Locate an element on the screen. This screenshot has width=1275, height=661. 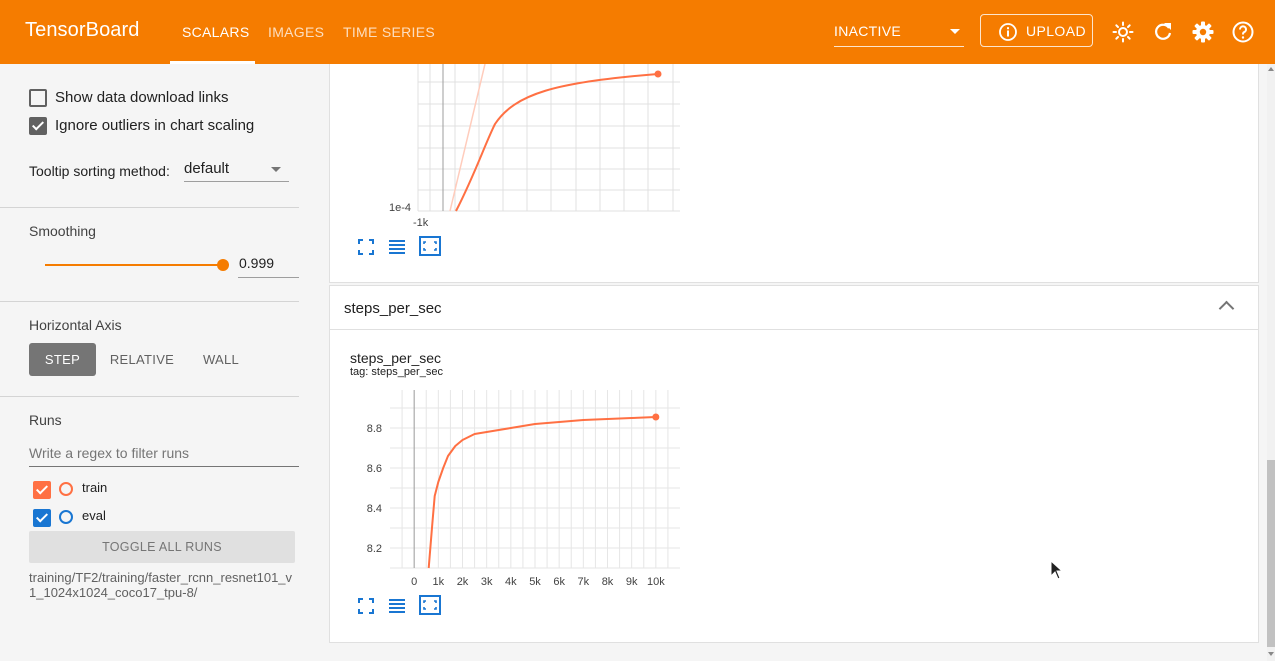
runs-filter-field is located at coordinates (164, 453).